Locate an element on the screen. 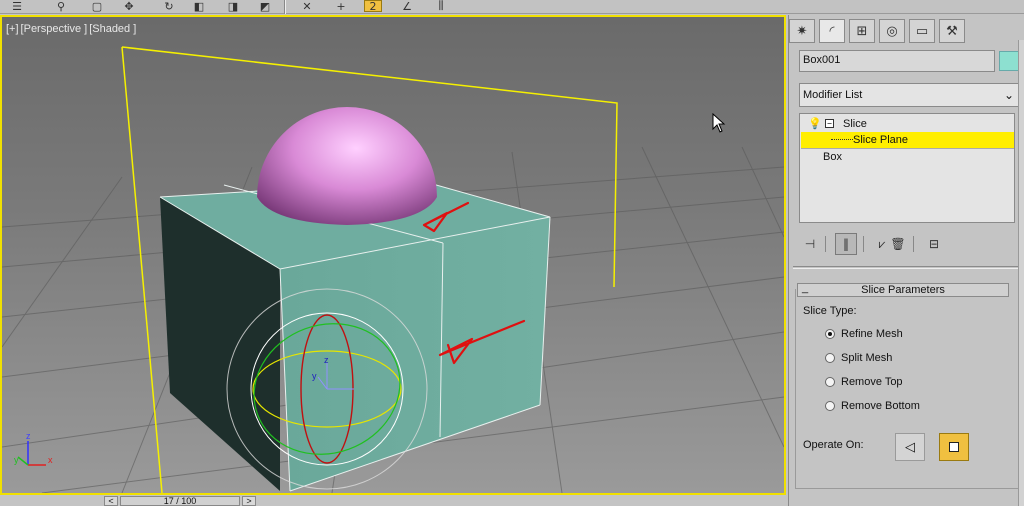  percent-snap-icon: ⫼ is located at coordinates (441, 6).